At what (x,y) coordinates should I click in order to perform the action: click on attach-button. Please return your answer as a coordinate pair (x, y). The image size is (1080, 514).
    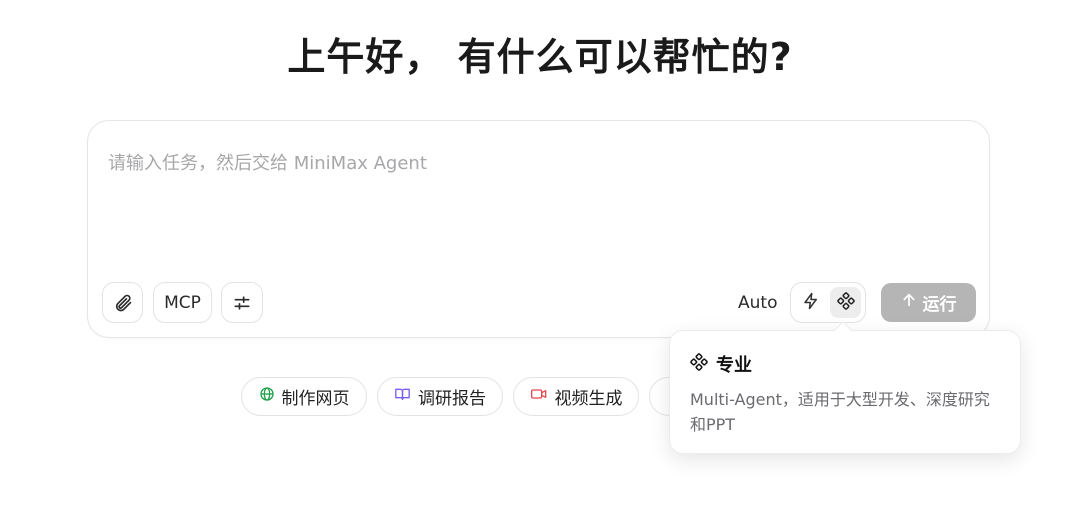
    Looking at the image, I should click on (122, 302).